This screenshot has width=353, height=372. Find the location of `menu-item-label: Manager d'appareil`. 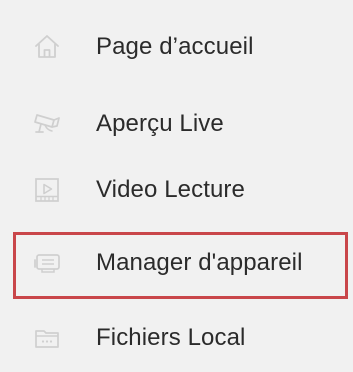

menu-item-label: Manager d'appareil is located at coordinates (199, 262).